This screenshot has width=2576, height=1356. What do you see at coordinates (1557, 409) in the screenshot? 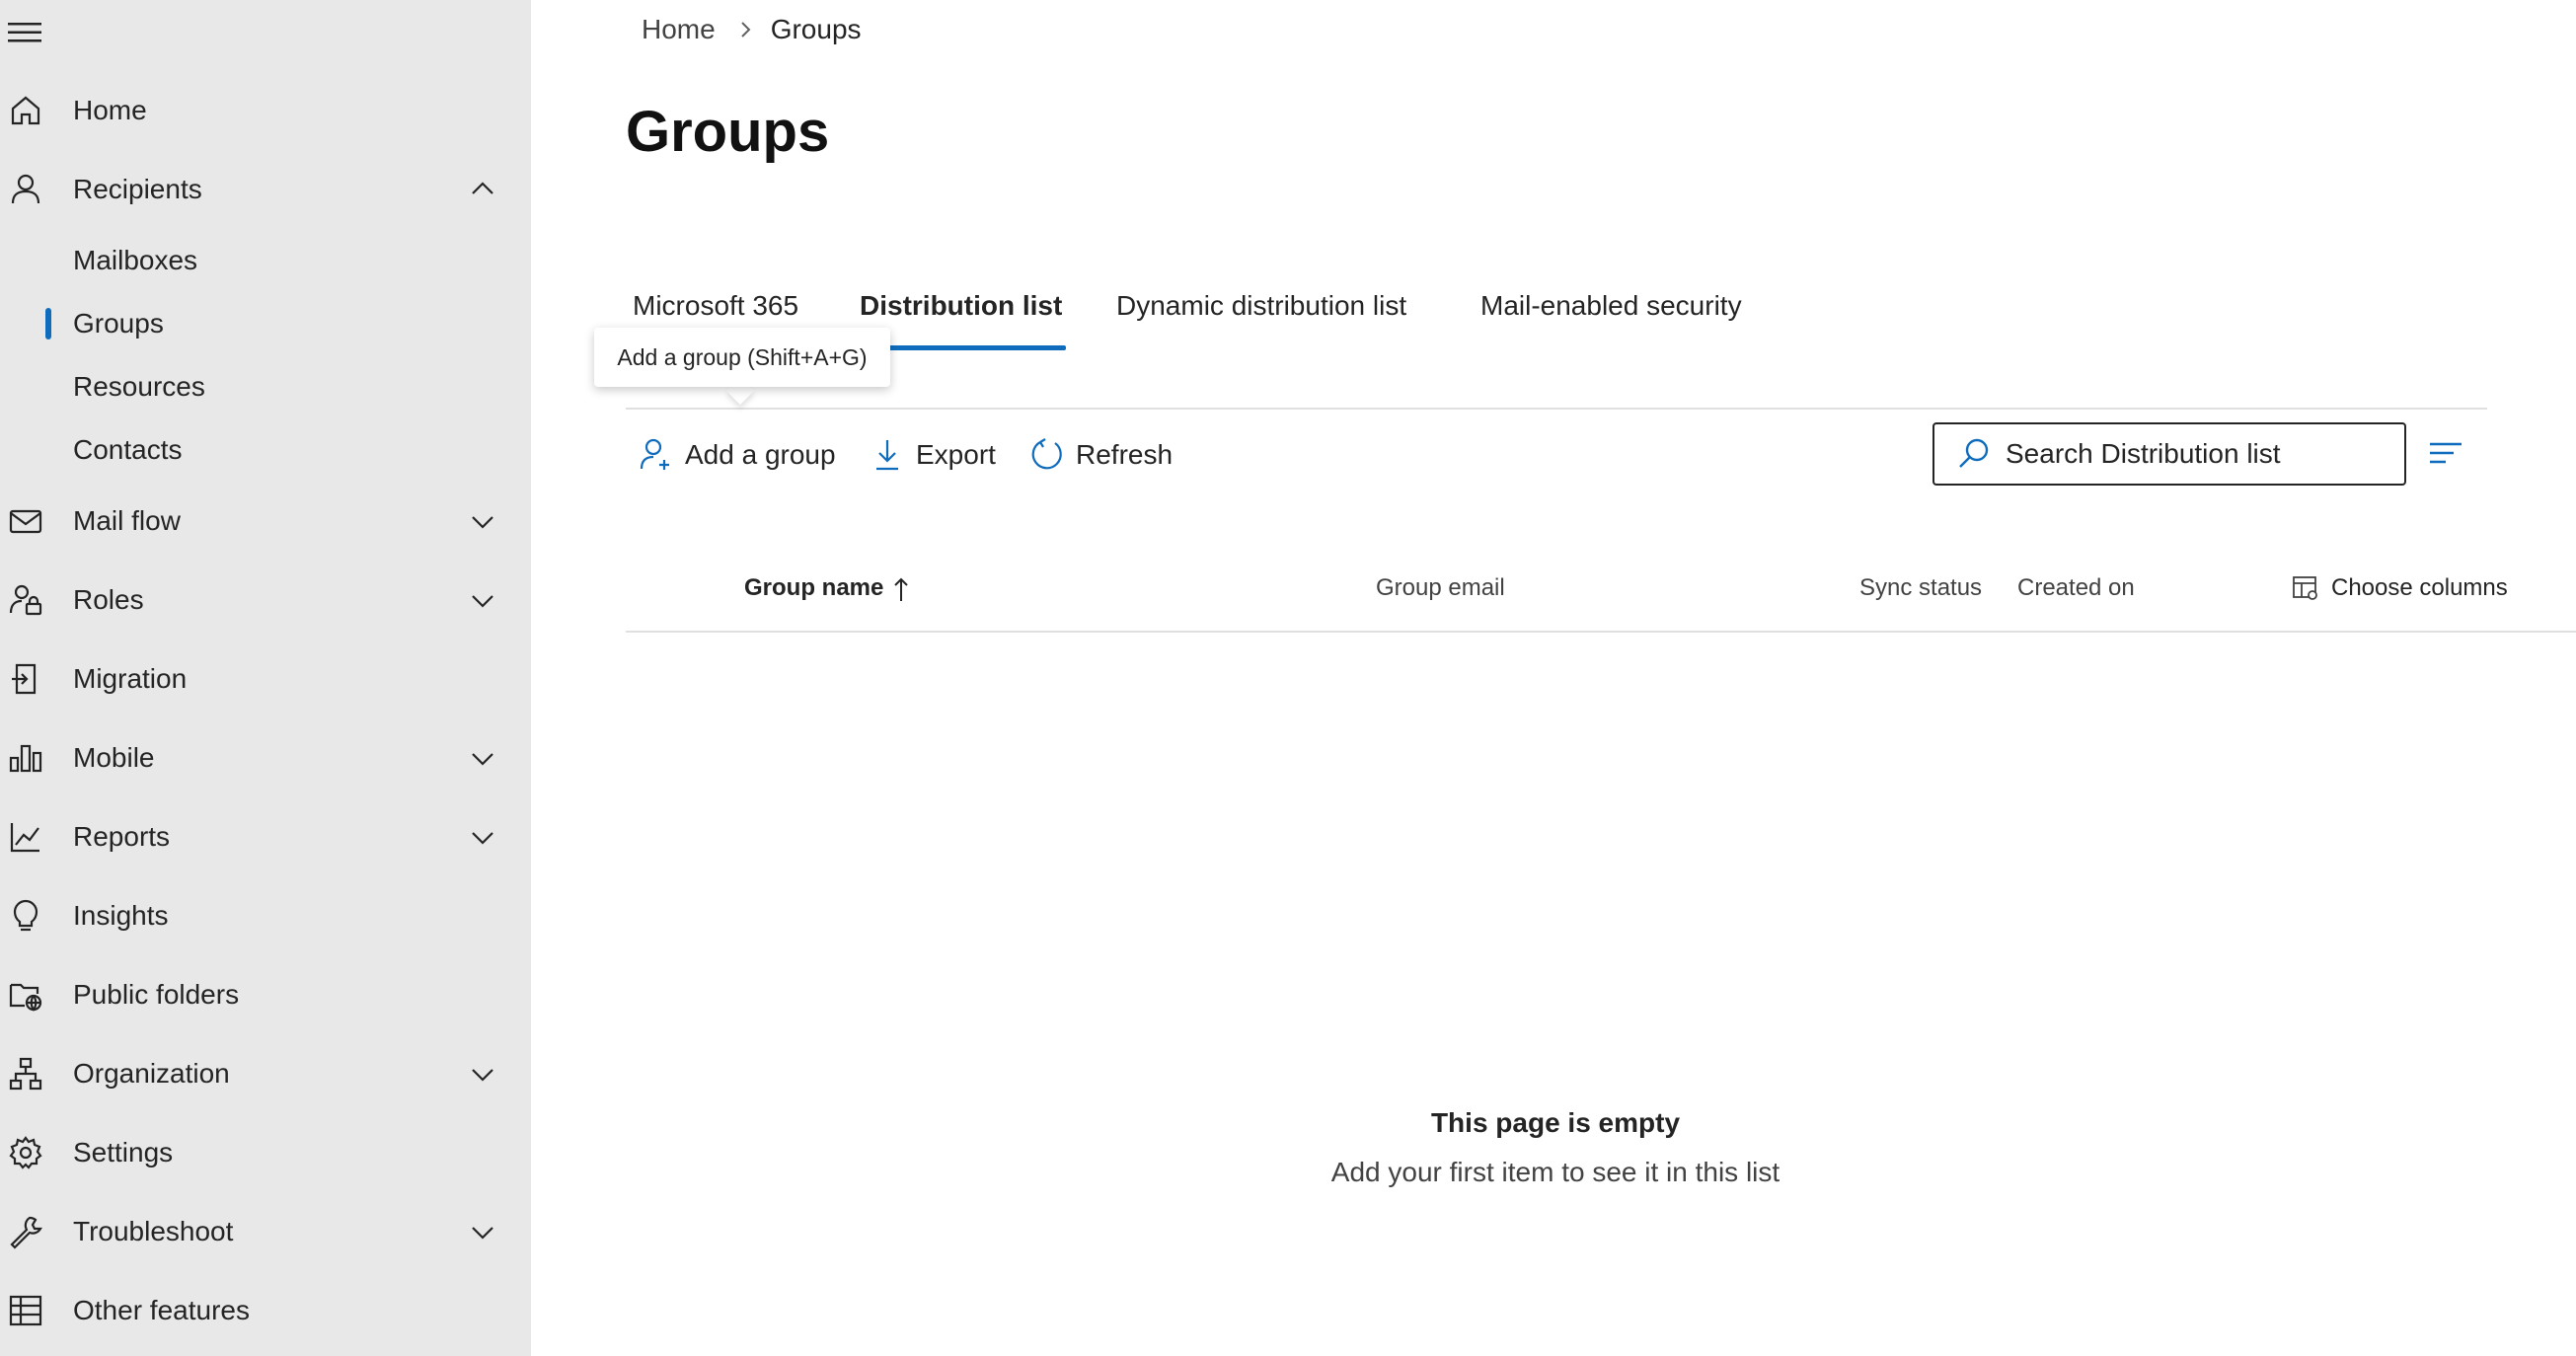
I see `command-bar-divider` at bounding box center [1557, 409].